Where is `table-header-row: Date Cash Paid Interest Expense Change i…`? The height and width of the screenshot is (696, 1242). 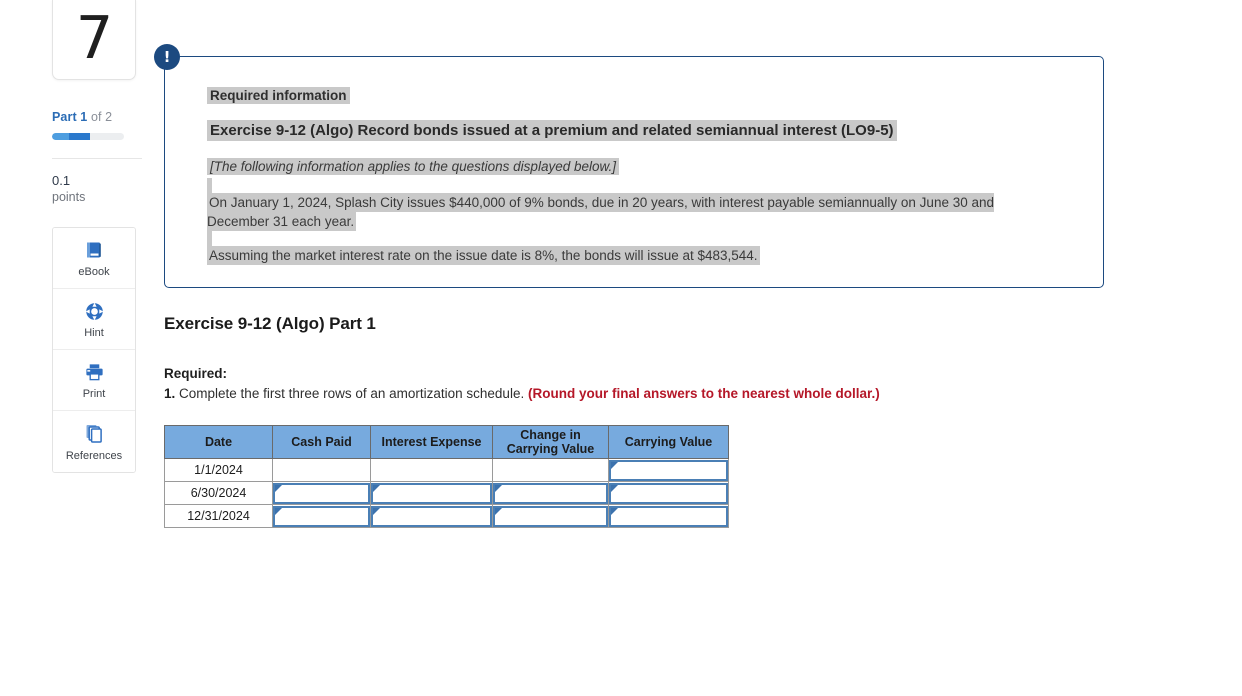 table-header-row: Date Cash Paid Interest Expense Change i… is located at coordinates (446, 442).